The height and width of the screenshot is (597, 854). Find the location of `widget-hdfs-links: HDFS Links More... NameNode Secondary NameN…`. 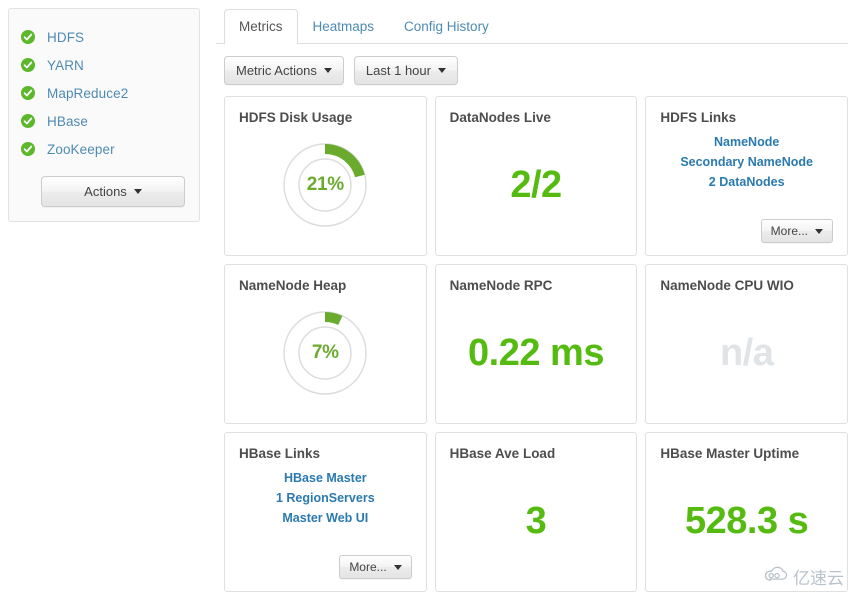

widget-hdfs-links: HDFS Links More... NameNode Secondary NameN… is located at coordinates (746, 176).